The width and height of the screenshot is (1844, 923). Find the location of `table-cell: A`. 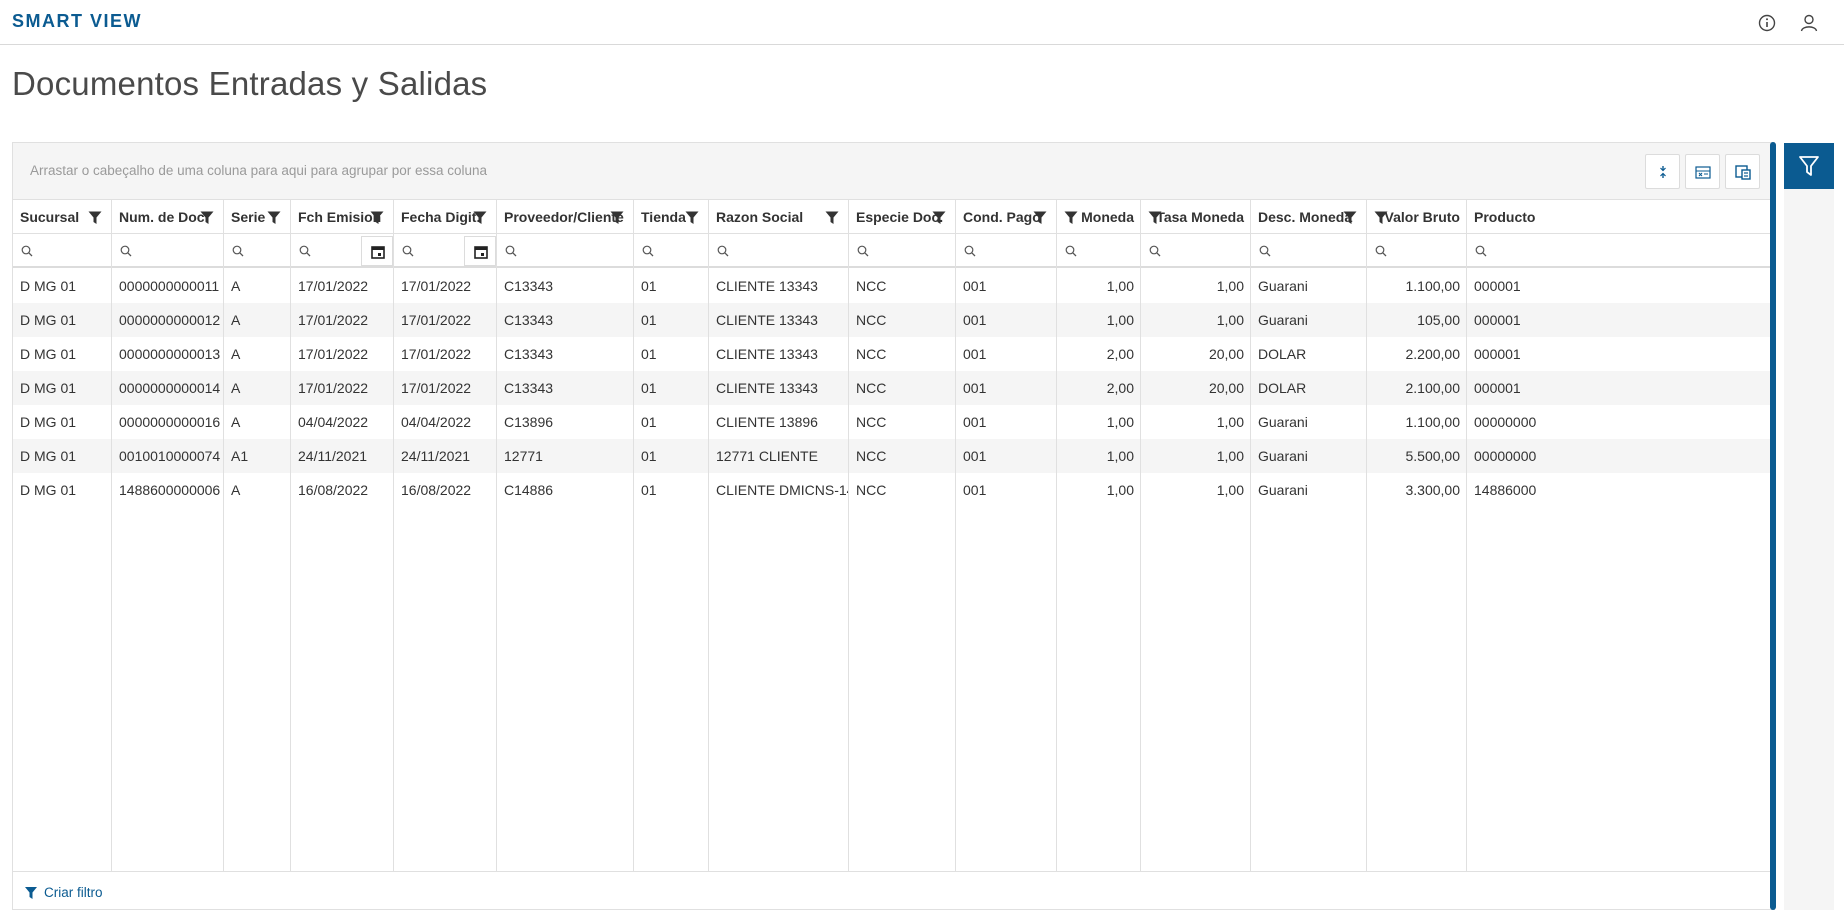

table-cell: A is located at coordinates (236, 286).